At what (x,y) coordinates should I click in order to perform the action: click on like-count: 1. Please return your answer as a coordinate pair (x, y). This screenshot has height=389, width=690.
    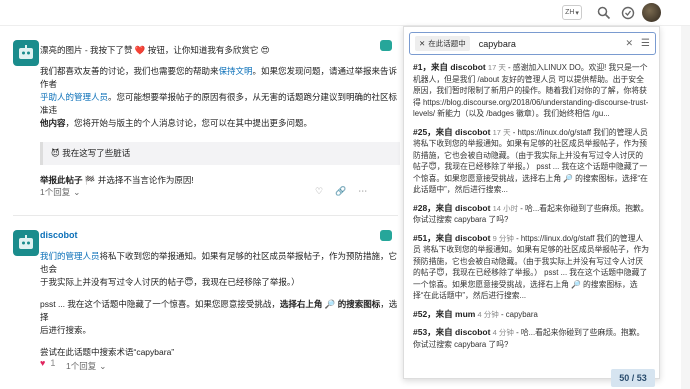
    Looking at the image, I should click on (53, 363).